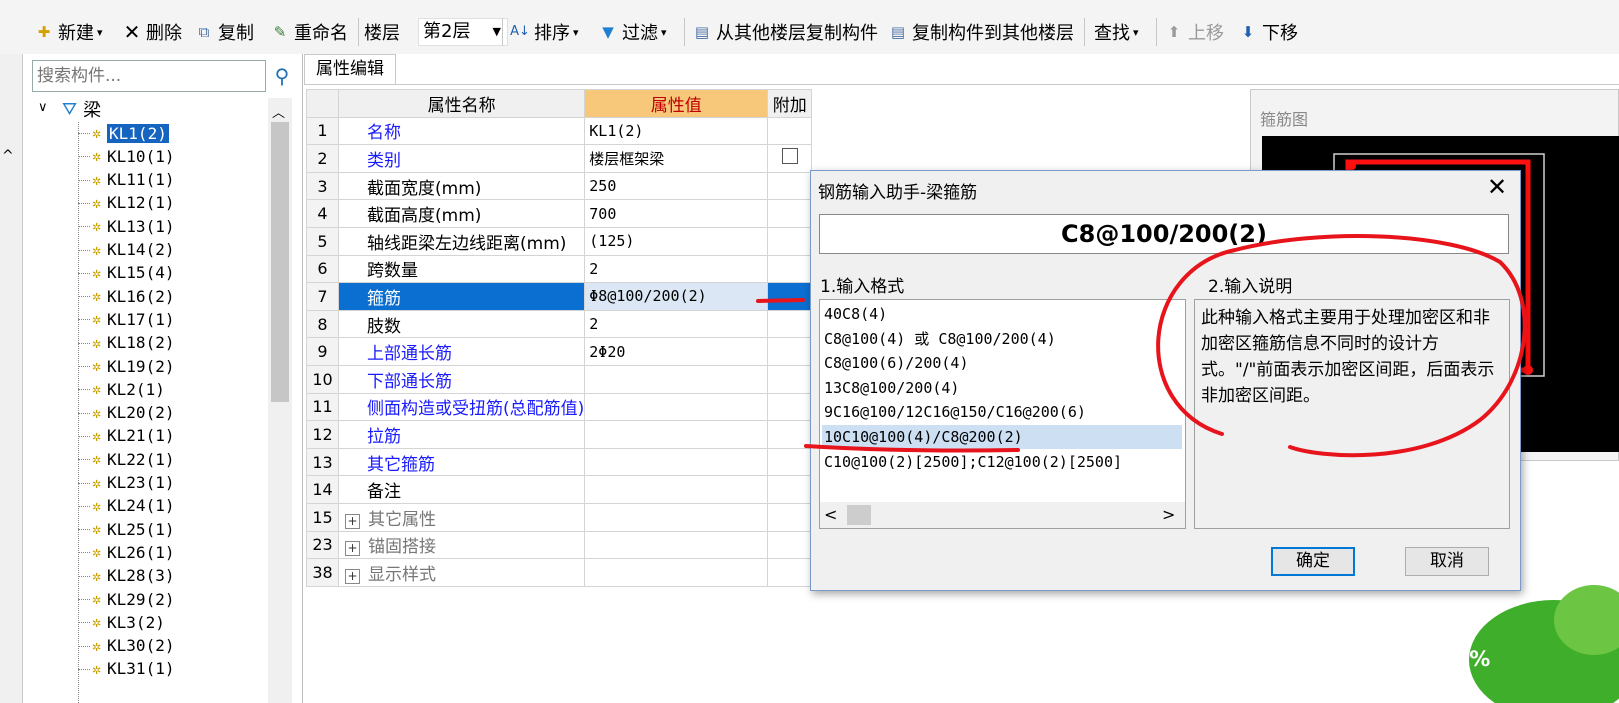 Image resolution: width=1619 pixels, height=703 pixels. I want to click on leaf-badge-icon, so click(1544, 644).